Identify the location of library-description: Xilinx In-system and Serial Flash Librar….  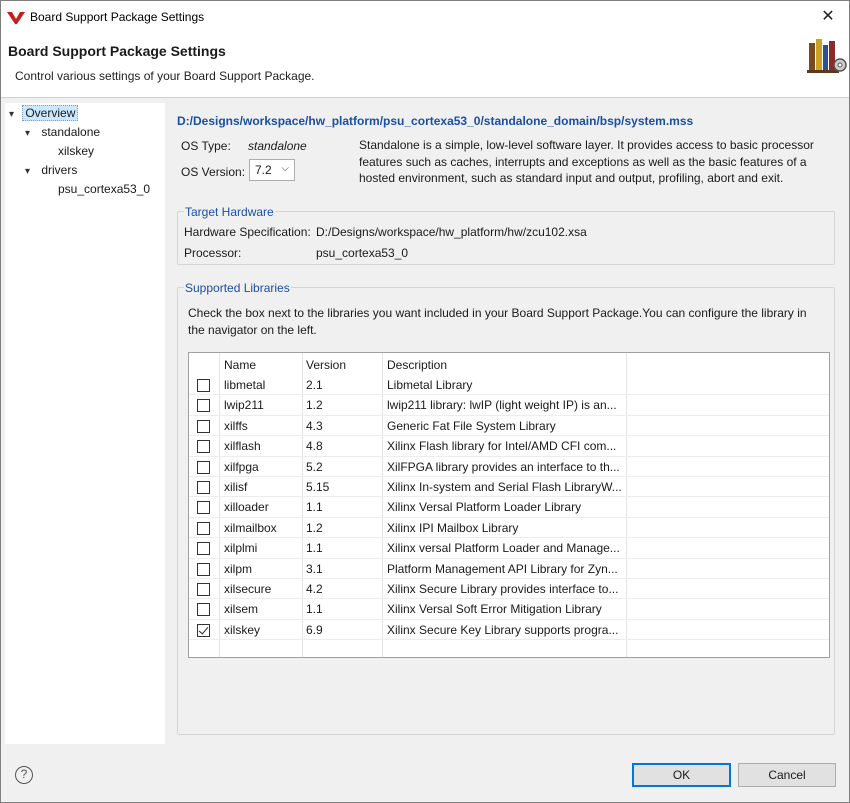
(504, 487).